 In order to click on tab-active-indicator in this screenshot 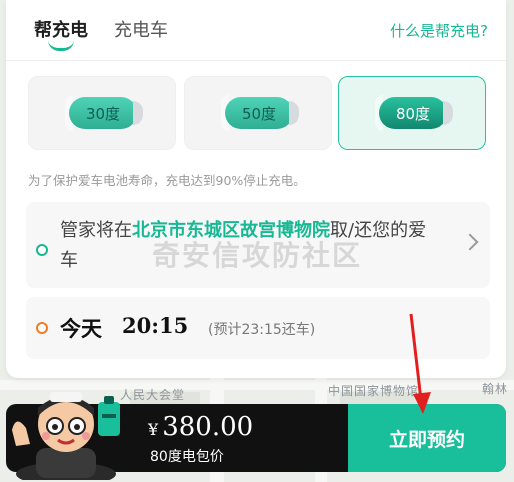, I will do `click(61, 45)`.